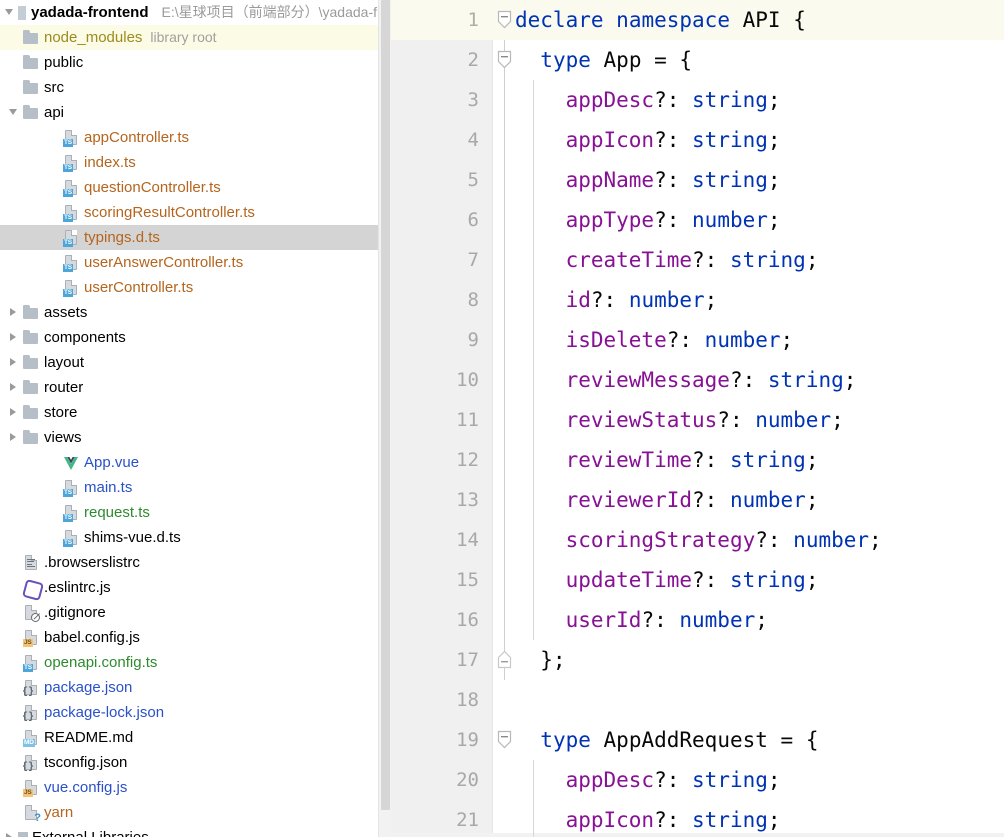 The height and width of the screenshot is (837, 1004). Describe the element at coordinates (195, 237) in the screenshot. I see `tree-item-typings-d-ts: TS typings.d.ts` at that location.